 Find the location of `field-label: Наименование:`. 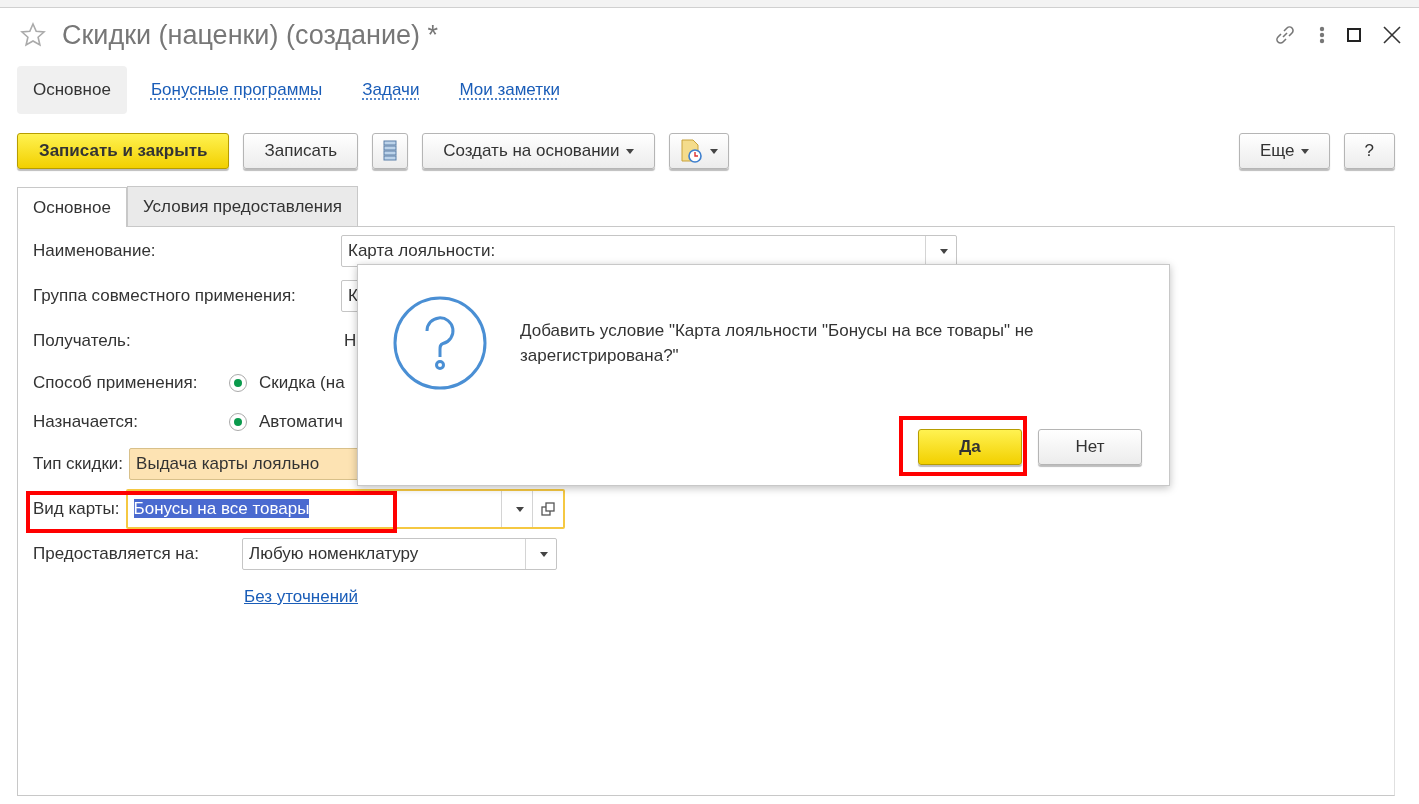

field-label: Наименование: is located at coordinates (95, 251).